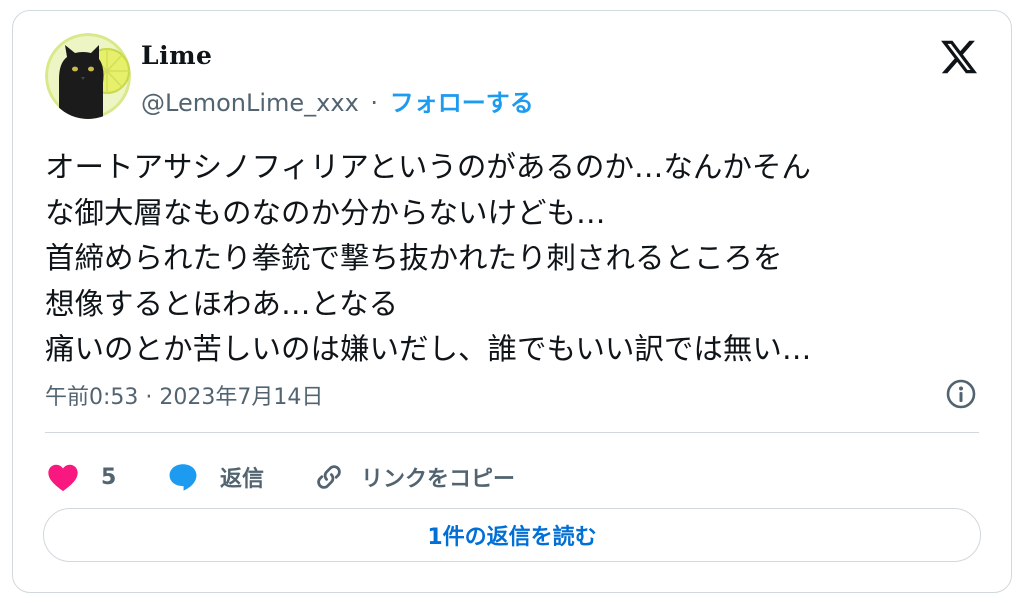 Image resolution: width=1024 pixels, height=603 pixels. What do you see at coordinates (222, 303) in the screenshot?
I see `tweet-line: 想像するとほわあ…となる` at bounding box center [222, 303].